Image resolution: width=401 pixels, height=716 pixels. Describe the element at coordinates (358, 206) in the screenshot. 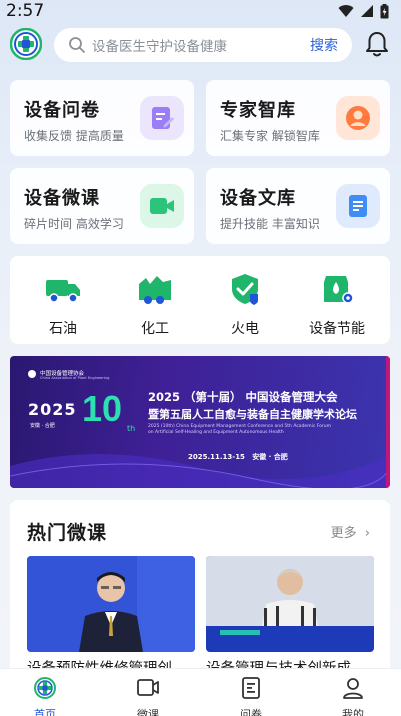

I see `document-icon` at that location.